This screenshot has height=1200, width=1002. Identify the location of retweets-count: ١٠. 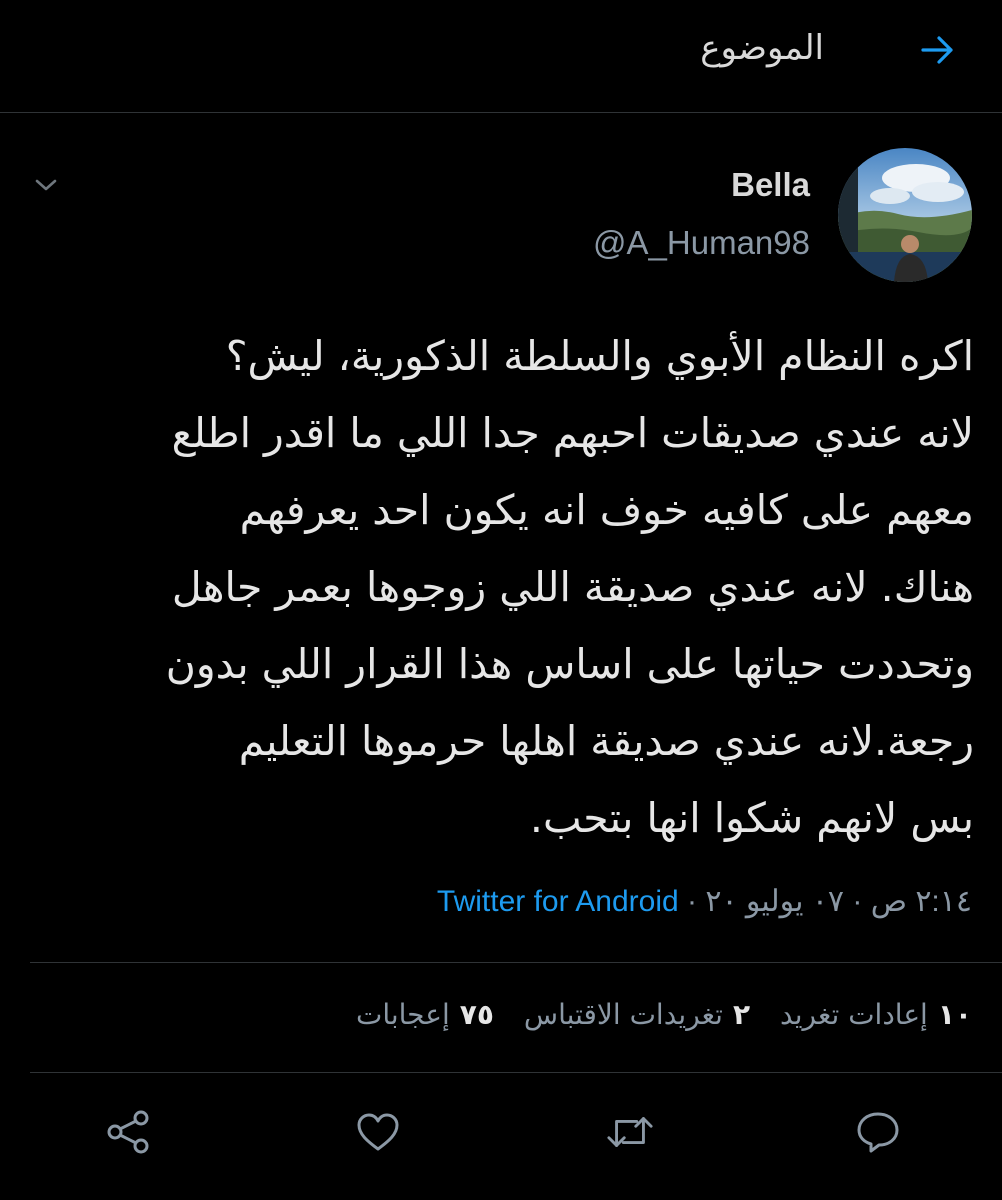
(954, 1014).